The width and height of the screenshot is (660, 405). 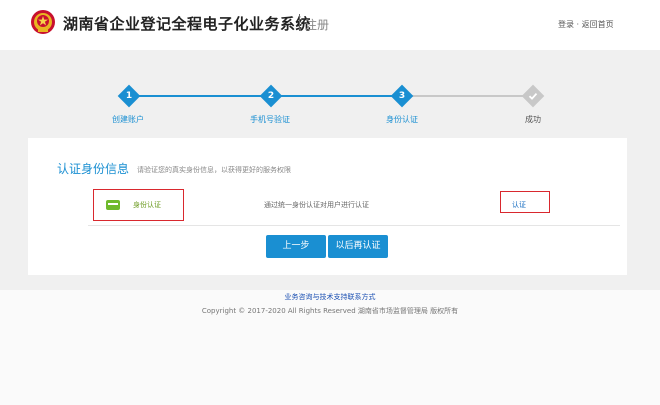 What do you see at coordinates (270, 119) in the screenshot?
I see `step-2-label: 手机号验证` at bounding box center [270, 119].